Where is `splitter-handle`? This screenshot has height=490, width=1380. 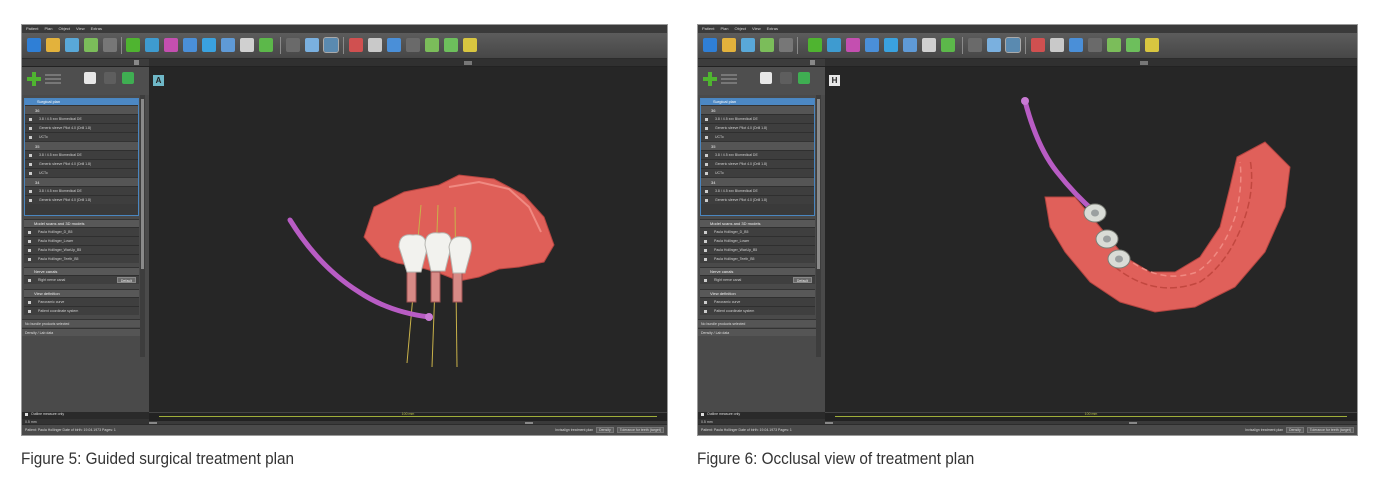 splitter-handle is located at coordinates (468, 63).